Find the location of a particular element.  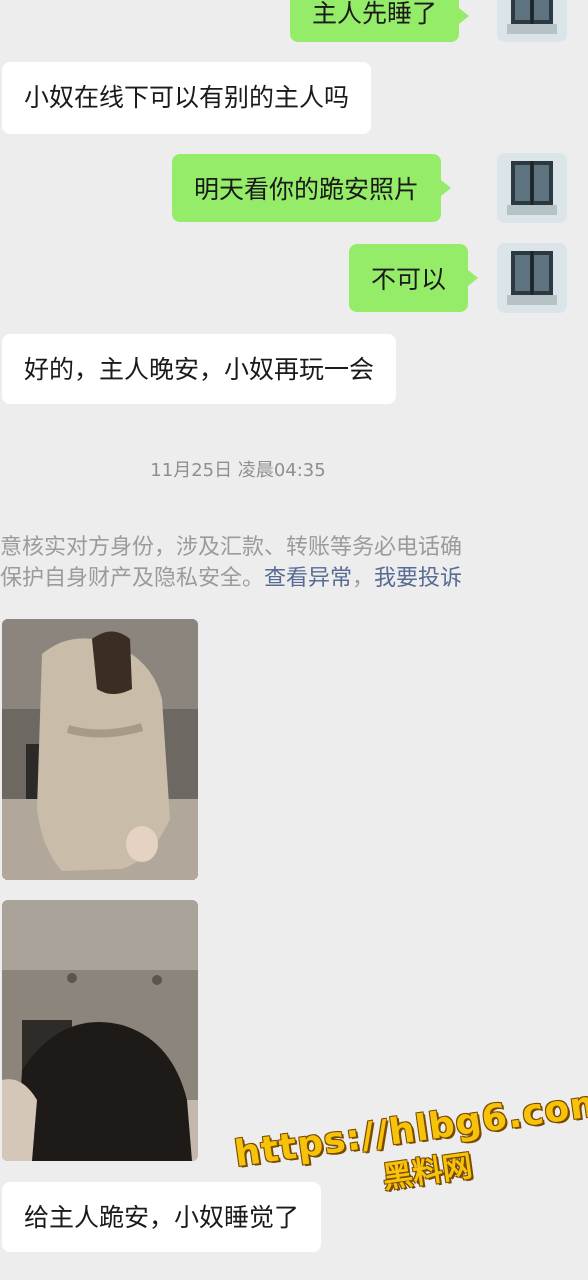

message-text: 好的，主人晚安，小奴再玩一会 is located at coordinates (199, 369).